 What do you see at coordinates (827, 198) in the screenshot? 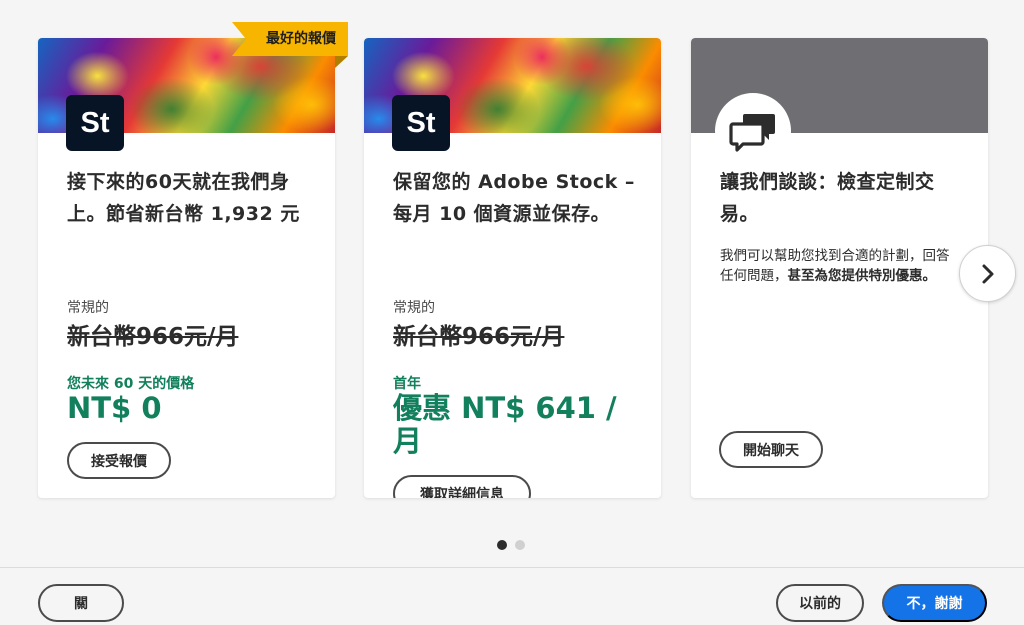
I see `offer-title: 讓我們談談：檢查定制交易。` at bounding box center [827, 198].